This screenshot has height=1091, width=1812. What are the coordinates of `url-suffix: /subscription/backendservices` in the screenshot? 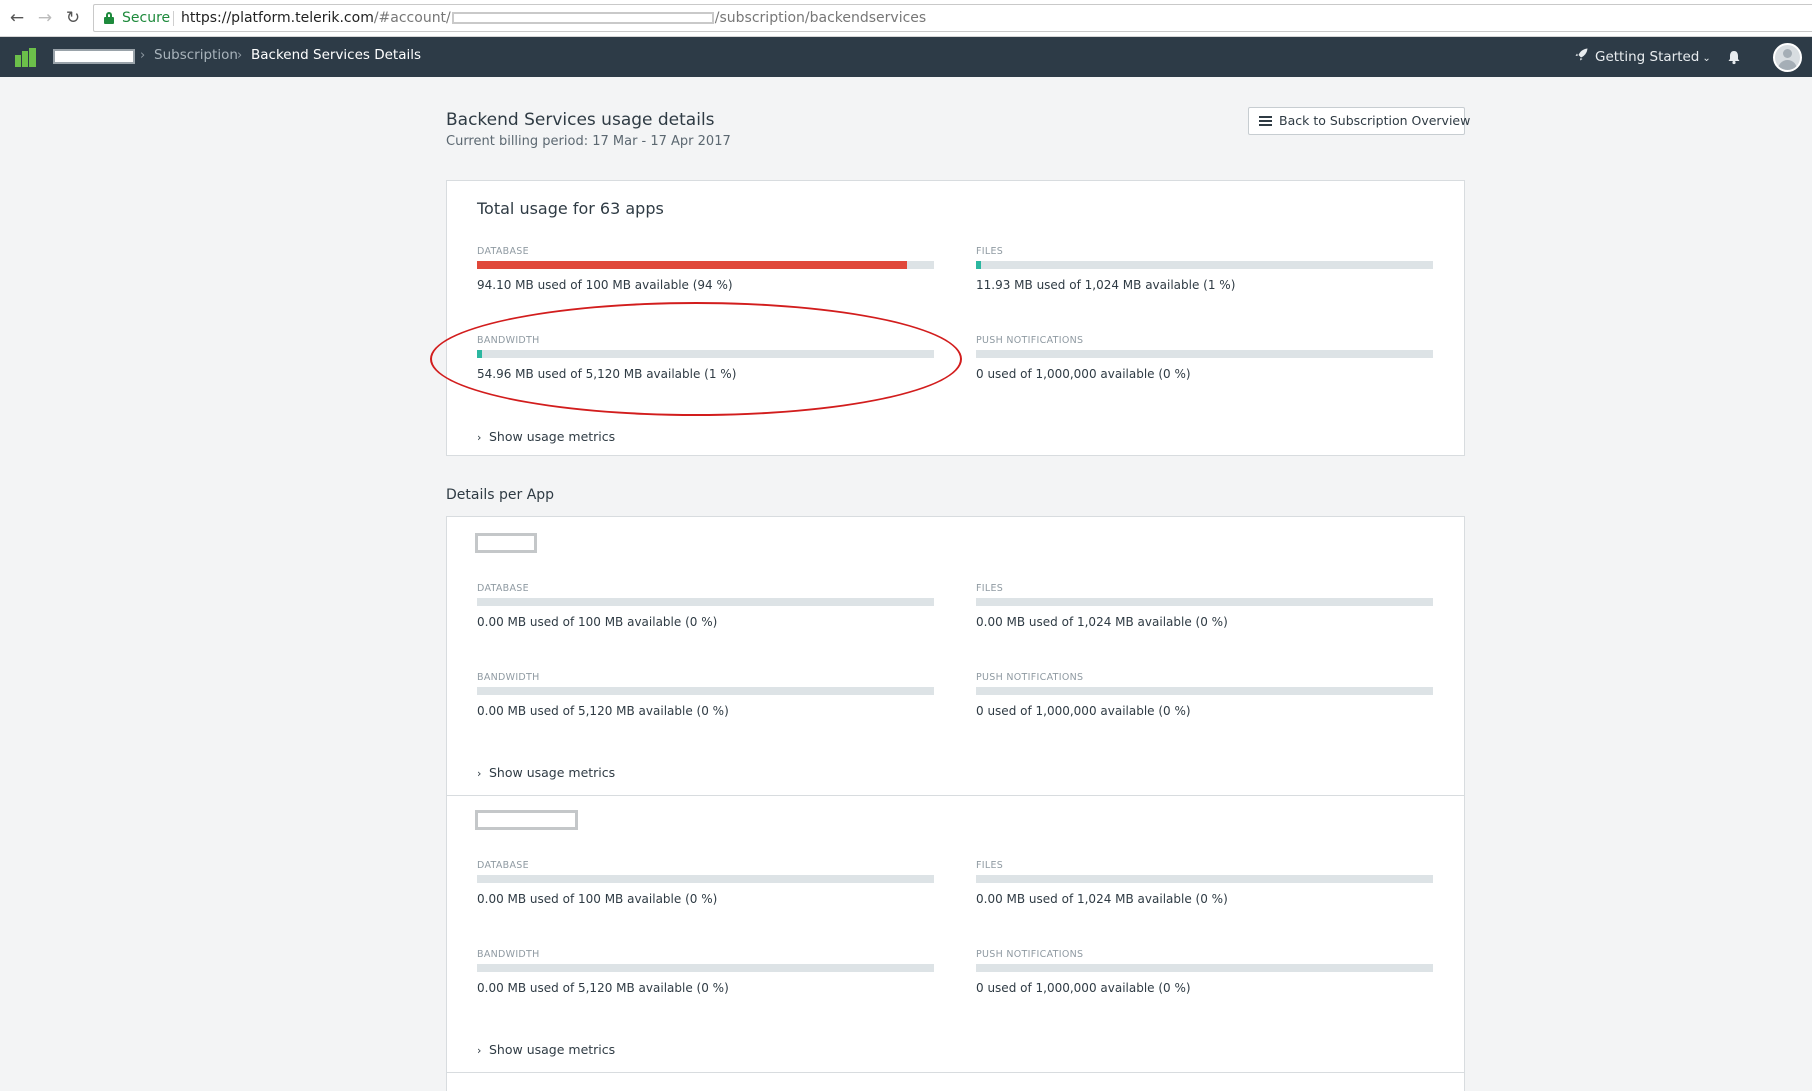 It's located at (820, 18).